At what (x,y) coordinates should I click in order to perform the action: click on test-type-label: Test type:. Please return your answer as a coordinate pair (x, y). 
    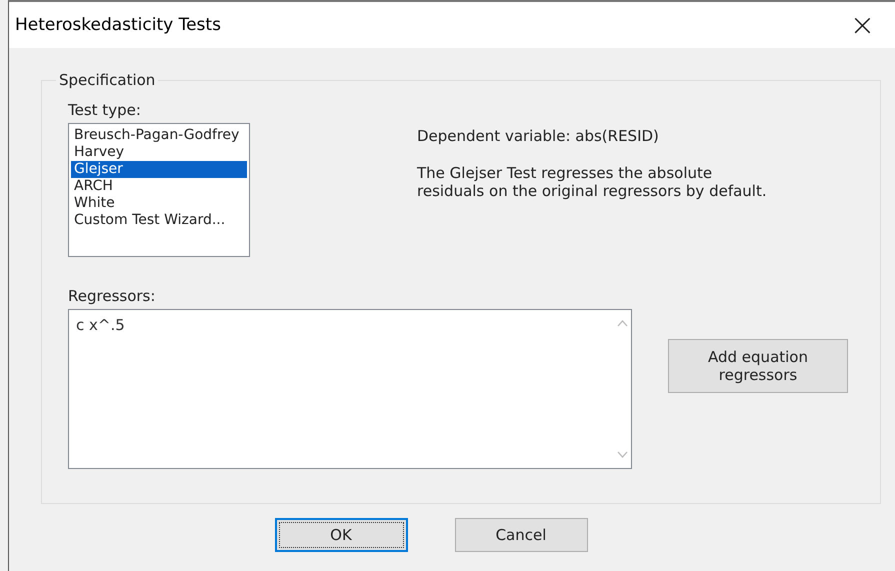
    Looking at the image, I should click on (105, 110).